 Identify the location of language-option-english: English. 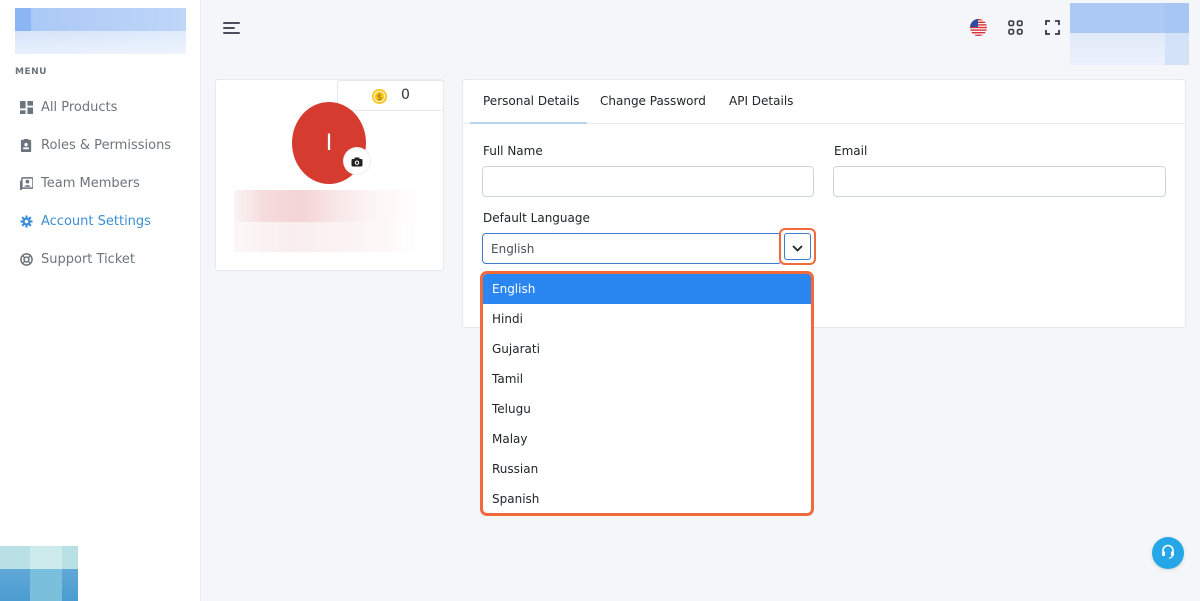
(647, 289).